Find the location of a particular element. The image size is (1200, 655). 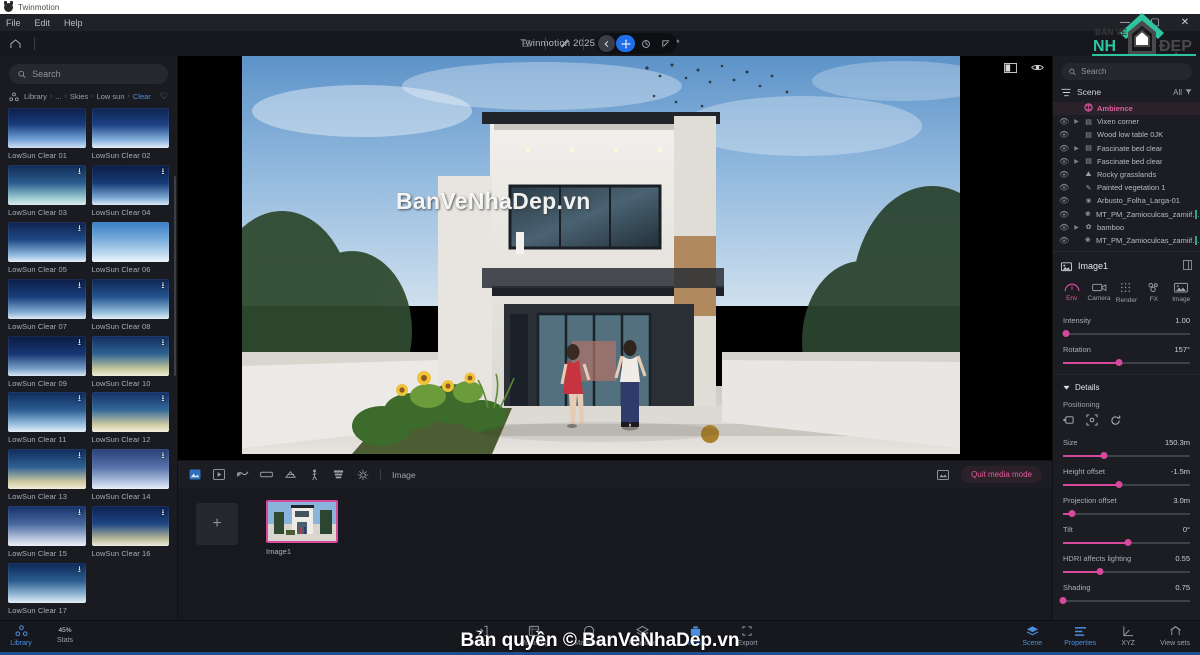

scene-search is located at coordinates (1126, 71).